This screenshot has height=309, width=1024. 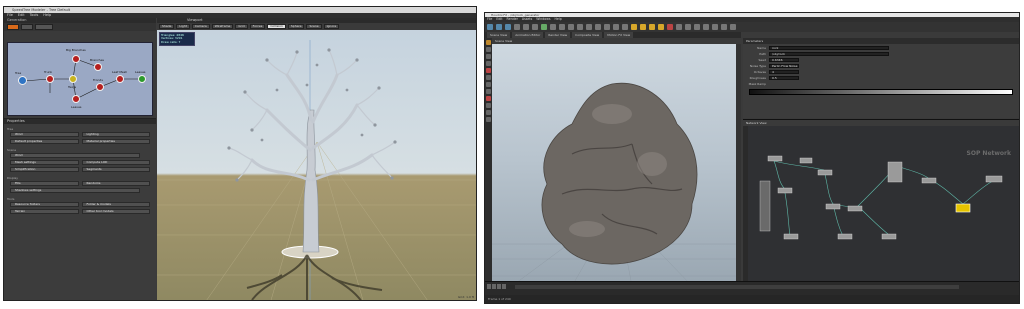 What do you see at coordinates (784, 71) in the screenshot?
I see `param-octaves-field: 4` at bounding box center [784, 71].